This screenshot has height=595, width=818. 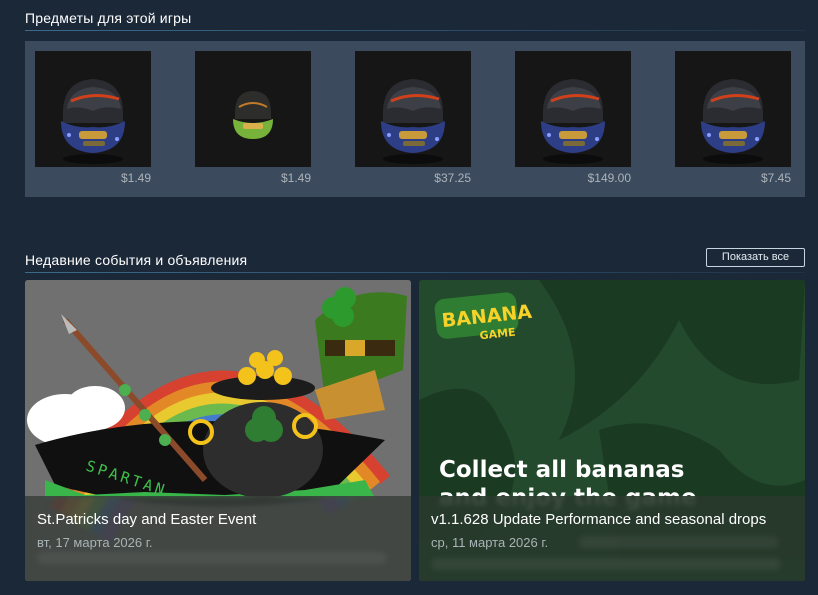 What do you see at coordinates (95, 542) in the screenshot?
I see `event-date: вт, 17 марта 2026 г.` at bounding box center [95, 542].